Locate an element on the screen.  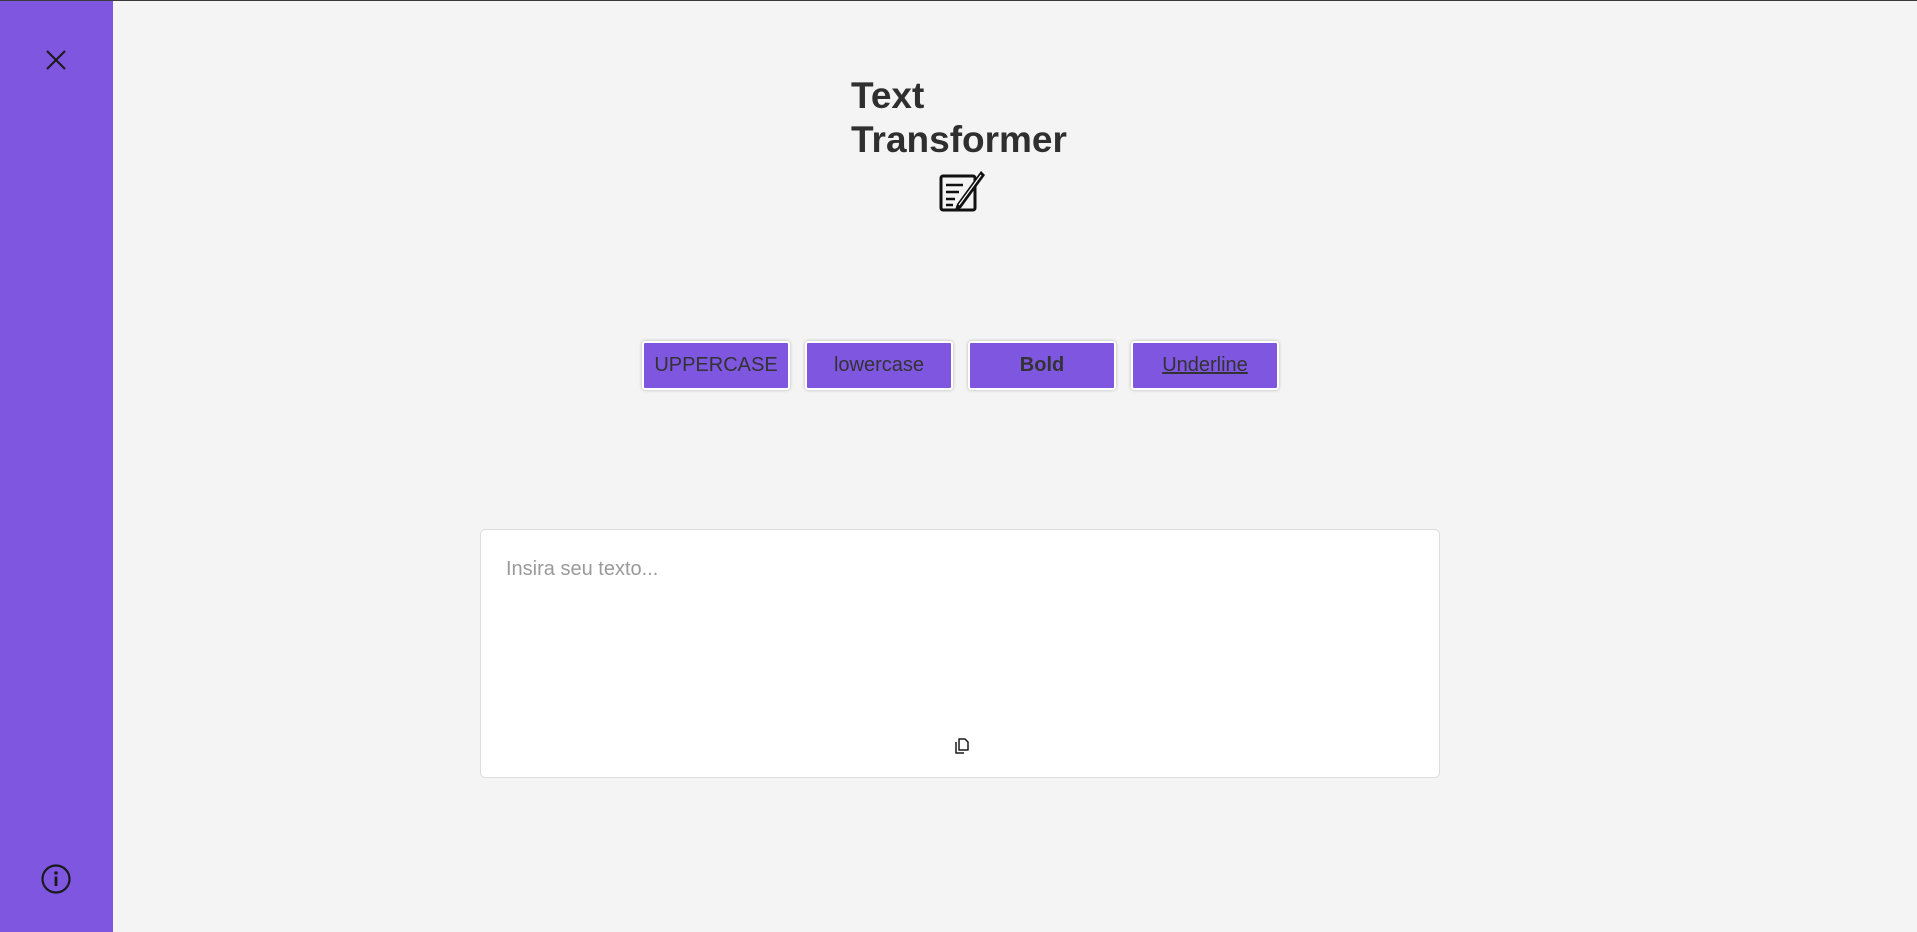
bold-button: Bold is located at coordinates (1042, 365).